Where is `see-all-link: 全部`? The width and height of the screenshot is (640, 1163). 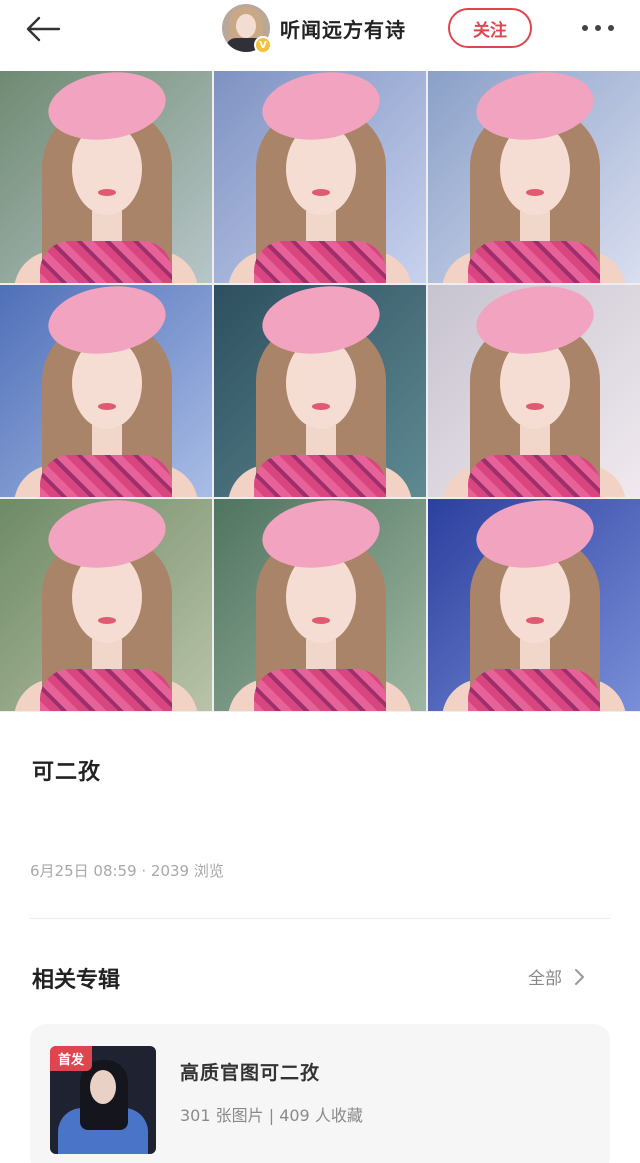 see-all-link: 全部 is located at coordinates (559, 976).